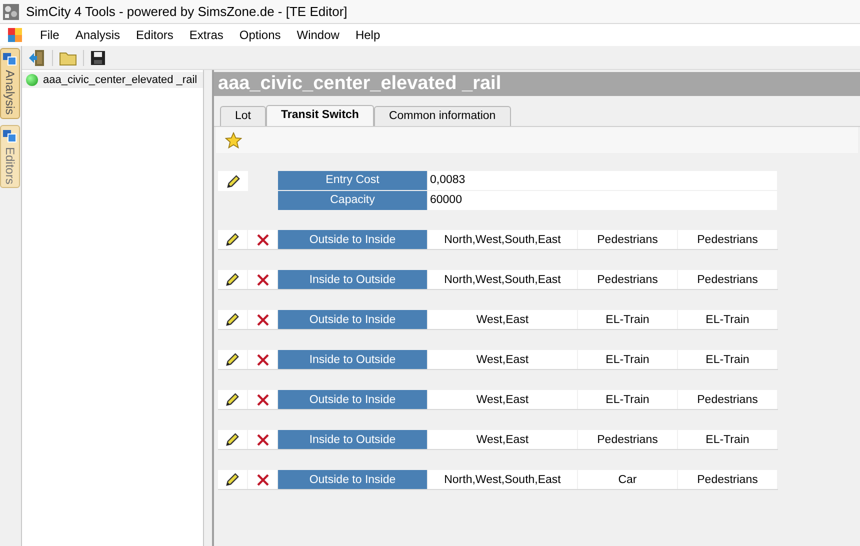 This screenshot has width=860, height=546. What do you see at coordinates (352, 200) in the screenshot?
I see `property-label: Capacity` at bounding box center [352, 200].